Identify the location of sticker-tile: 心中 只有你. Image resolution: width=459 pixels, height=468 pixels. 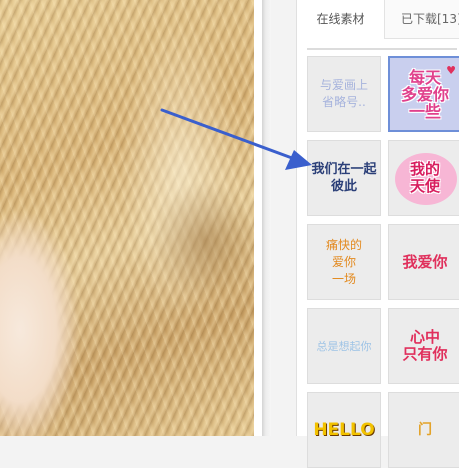
(423, 346).